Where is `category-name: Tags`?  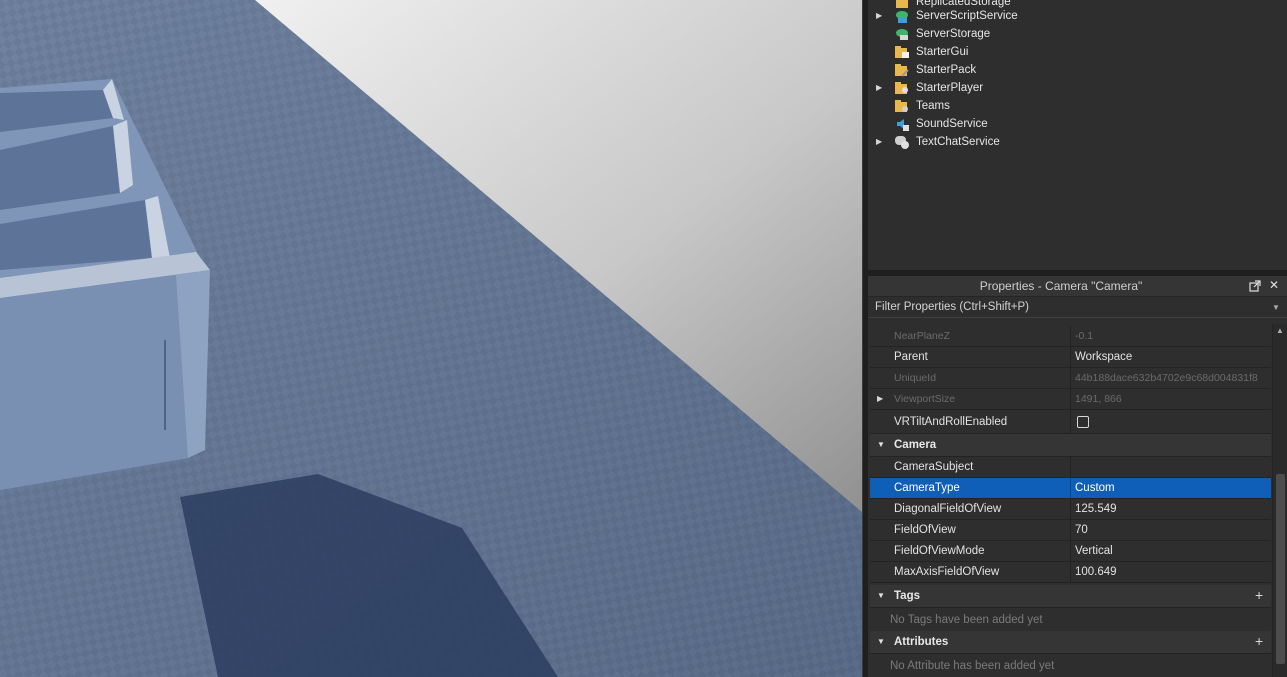
category-name: Tags is located at coordinates (907, 596).